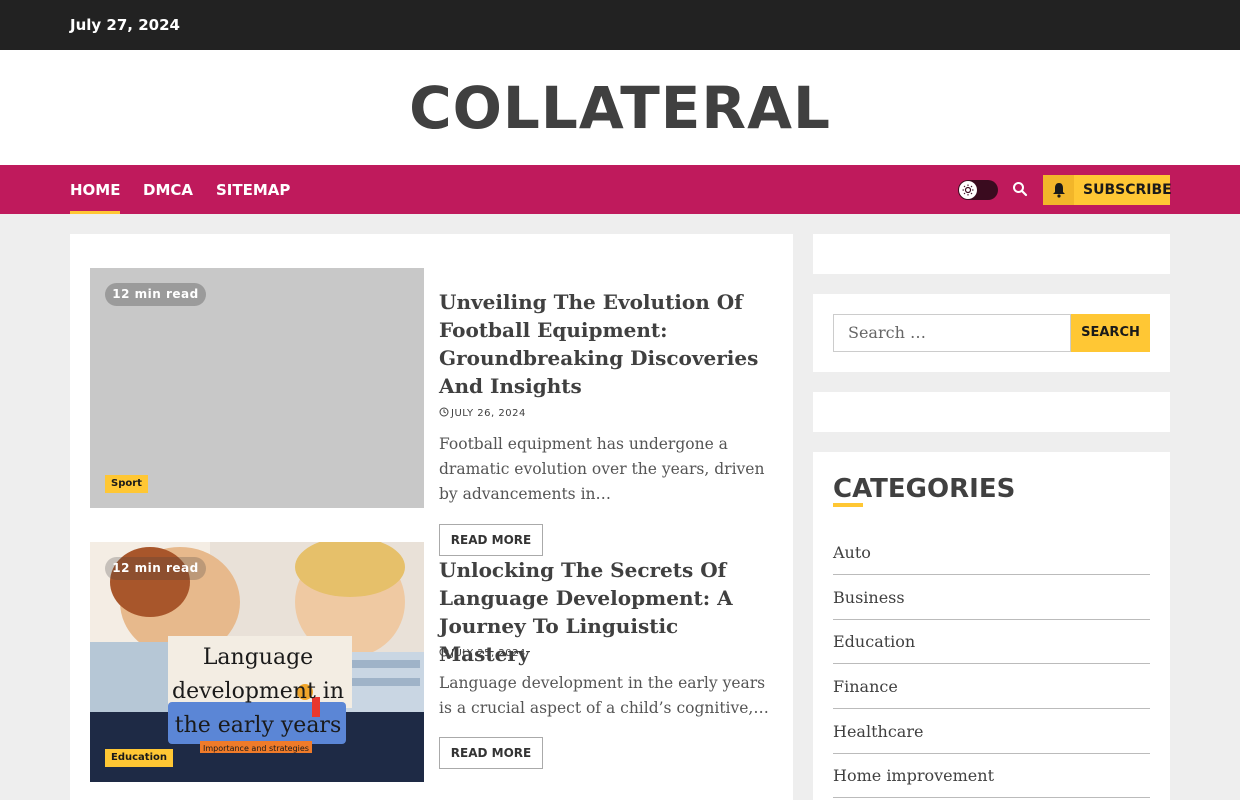  Describe the element at coordinates (1021, 190) in the screenshot. I see `search-icon` at that location.